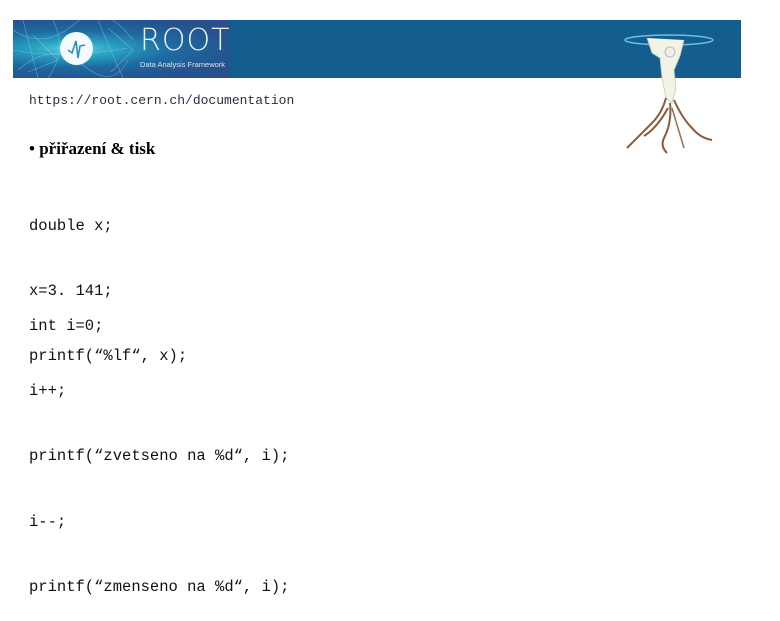  Describe the element at coordinates (97, 148) in the screenshot. I see `heading-text: přiřazení & tisk` at that location.